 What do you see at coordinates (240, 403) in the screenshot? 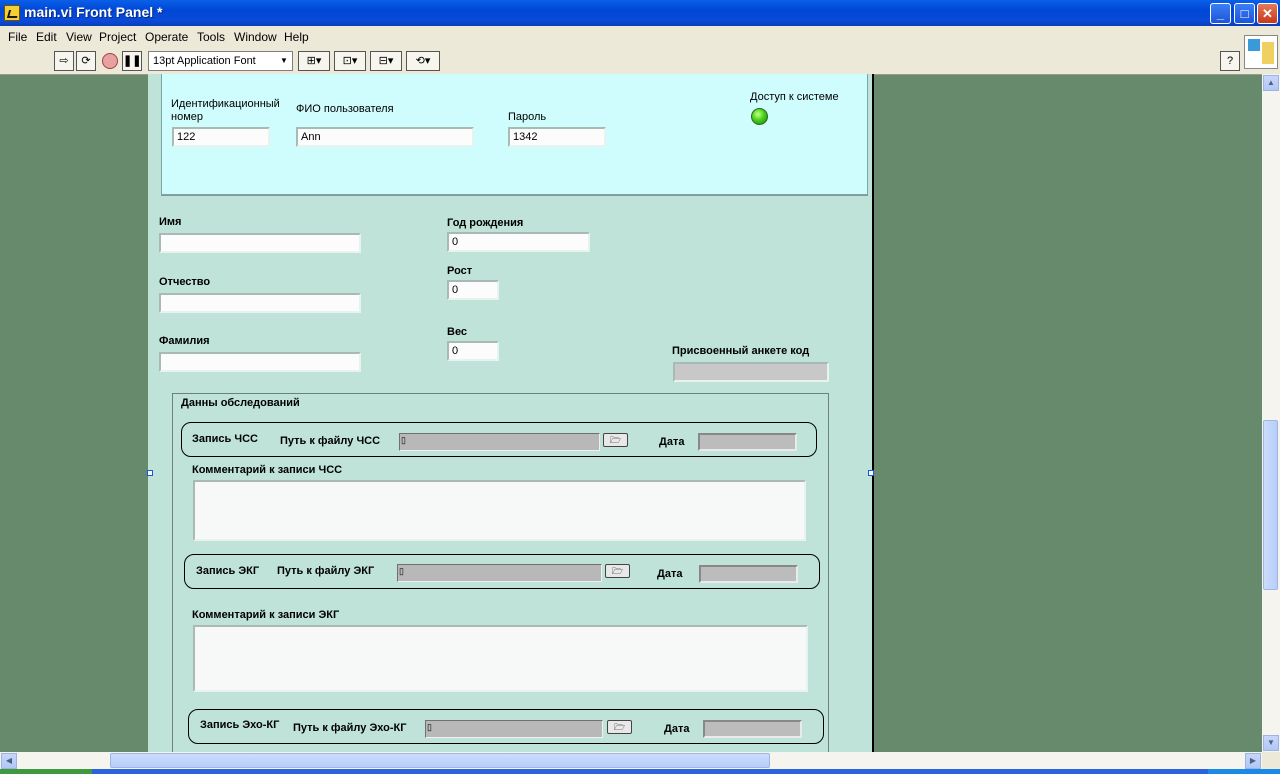
I see `exams-title: Данны обследований` at bounding box center [240, 403].